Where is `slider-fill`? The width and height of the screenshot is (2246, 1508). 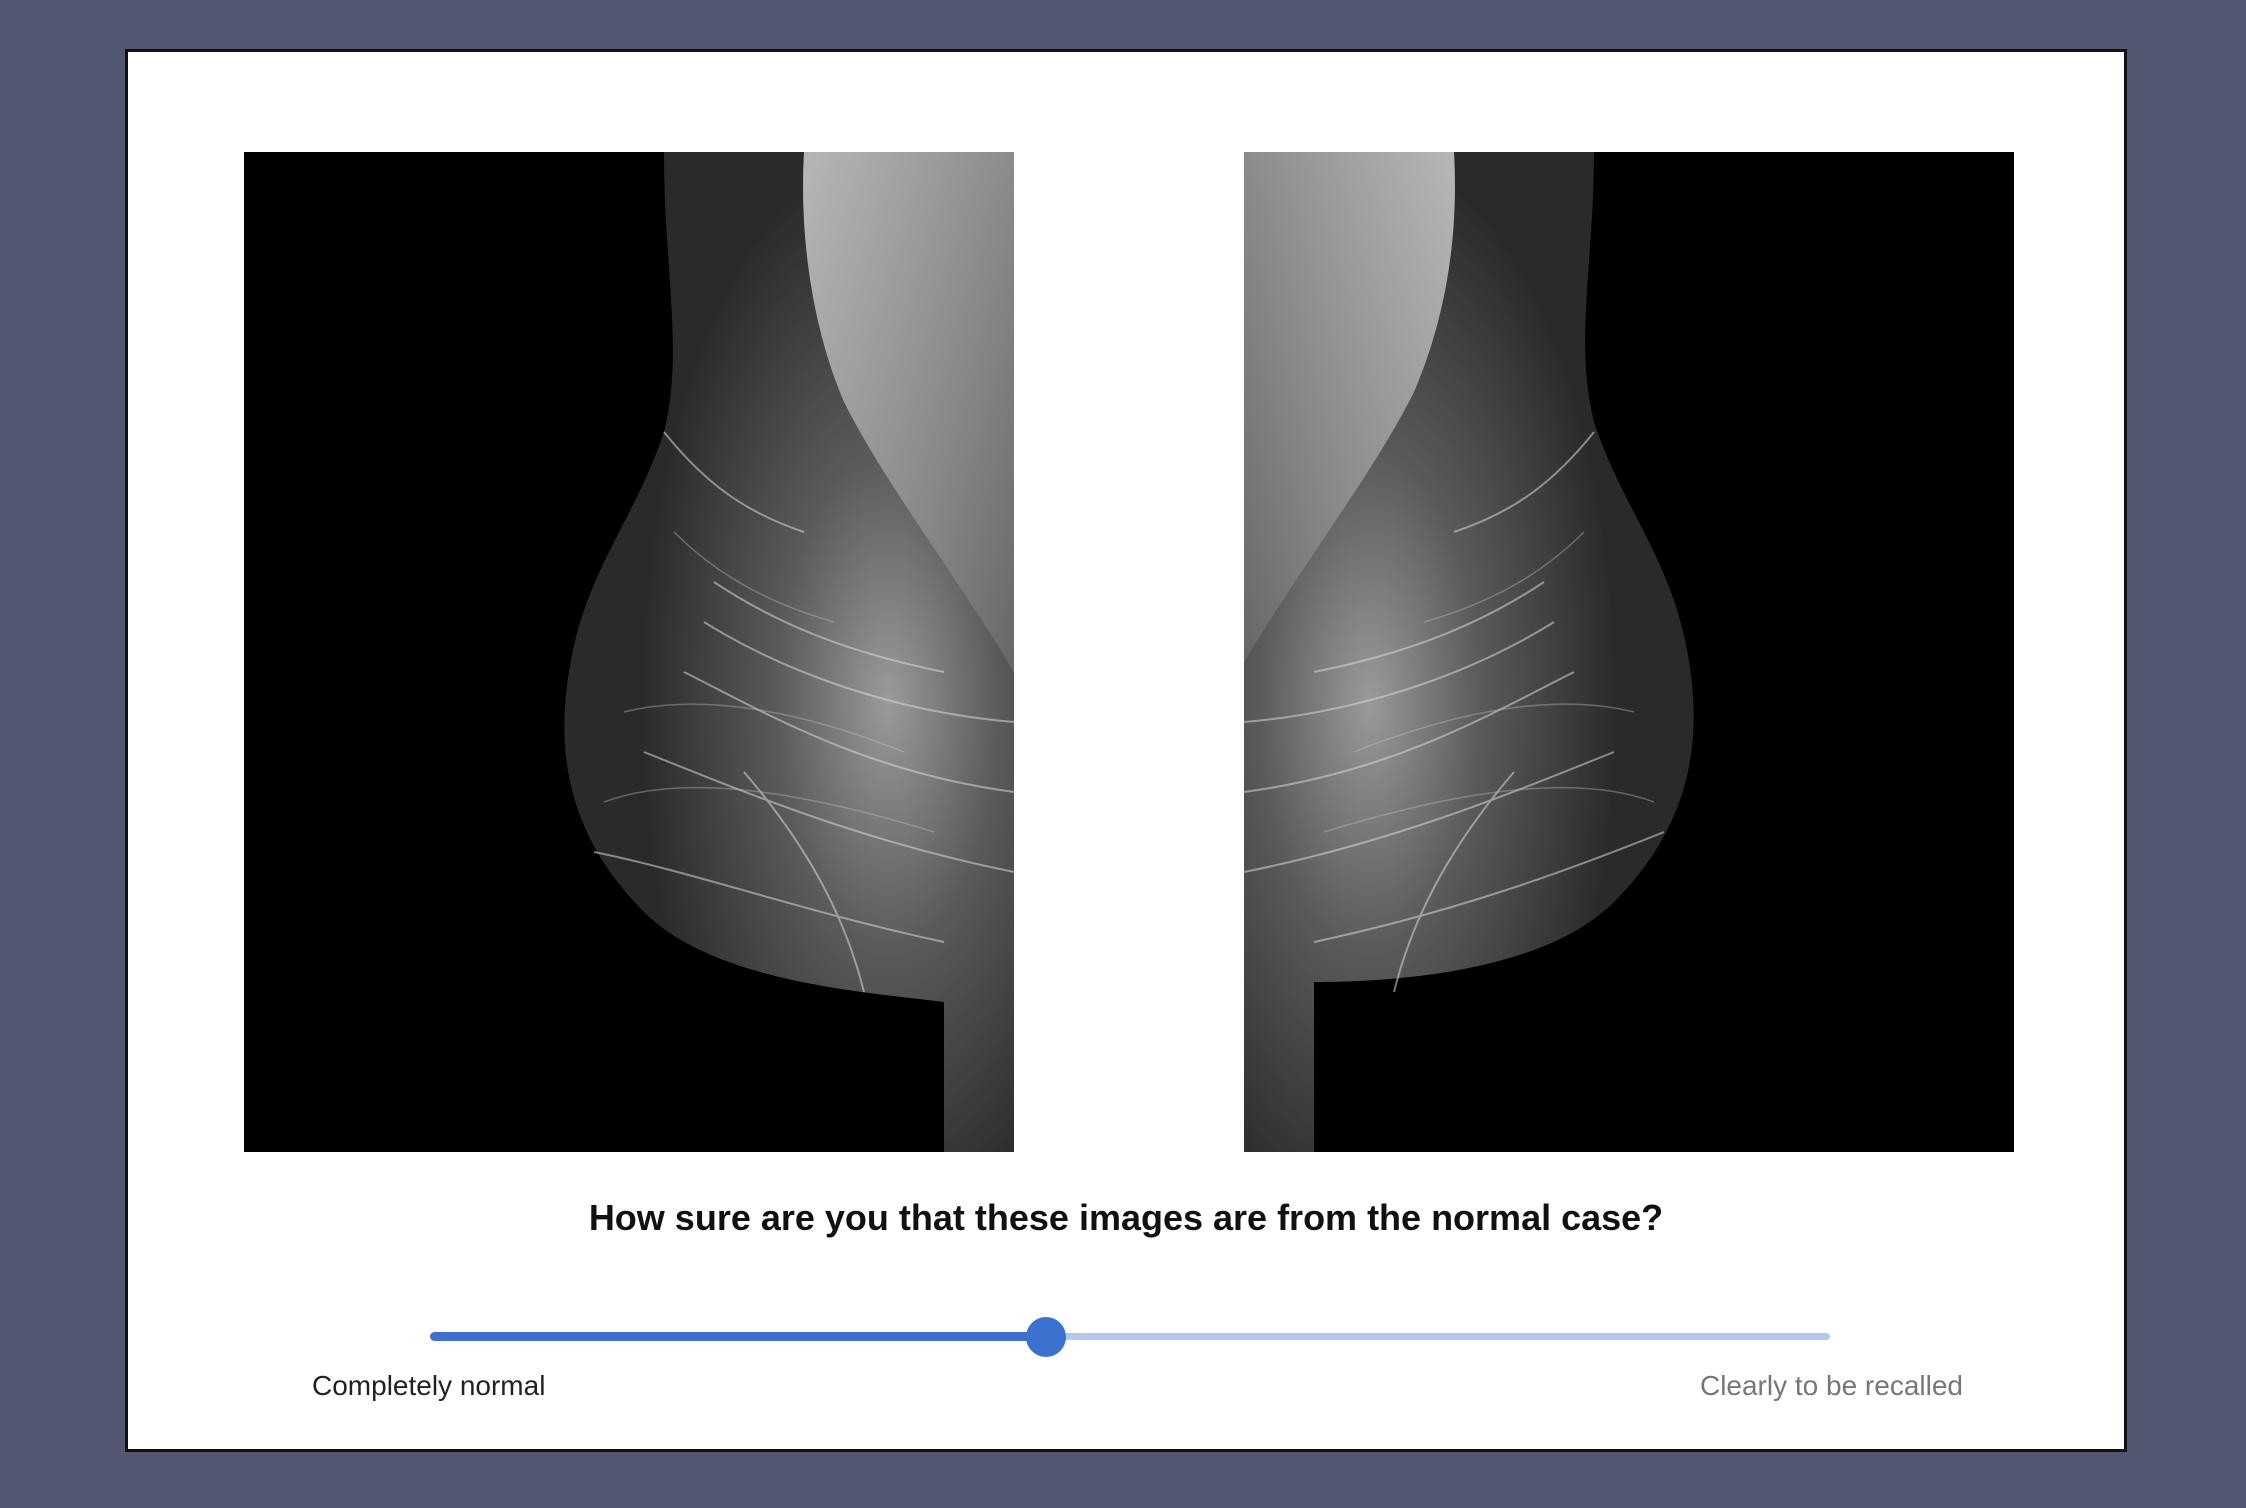
slider-fill is located at coordinates (738, 1336).